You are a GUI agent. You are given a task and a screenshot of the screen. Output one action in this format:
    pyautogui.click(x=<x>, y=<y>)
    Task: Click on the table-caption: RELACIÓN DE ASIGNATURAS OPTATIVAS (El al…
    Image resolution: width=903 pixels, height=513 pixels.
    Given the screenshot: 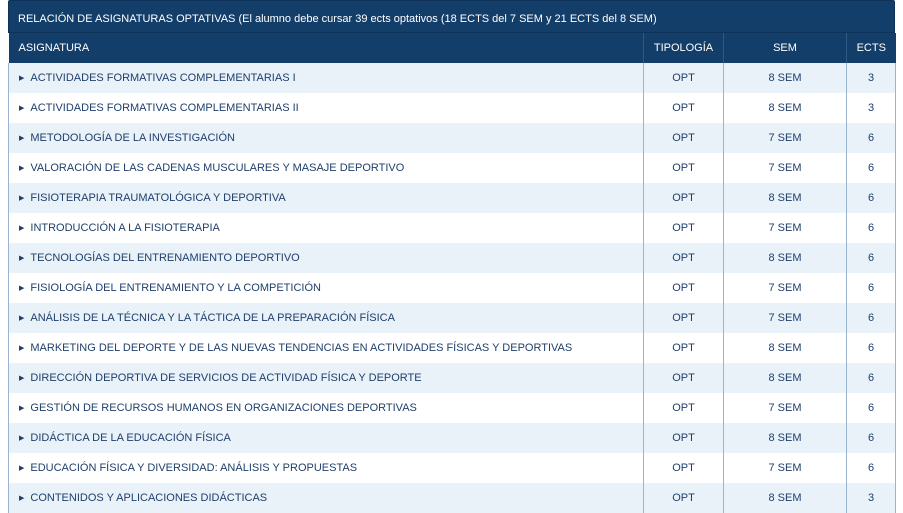 What is the action you would take?
    pyautogui.click(x=451, y=16)
    